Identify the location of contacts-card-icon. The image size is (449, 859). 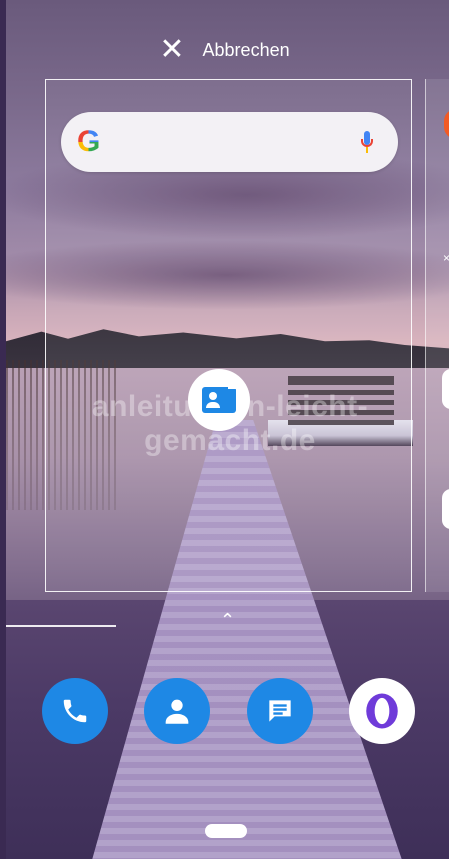
(219, 400).